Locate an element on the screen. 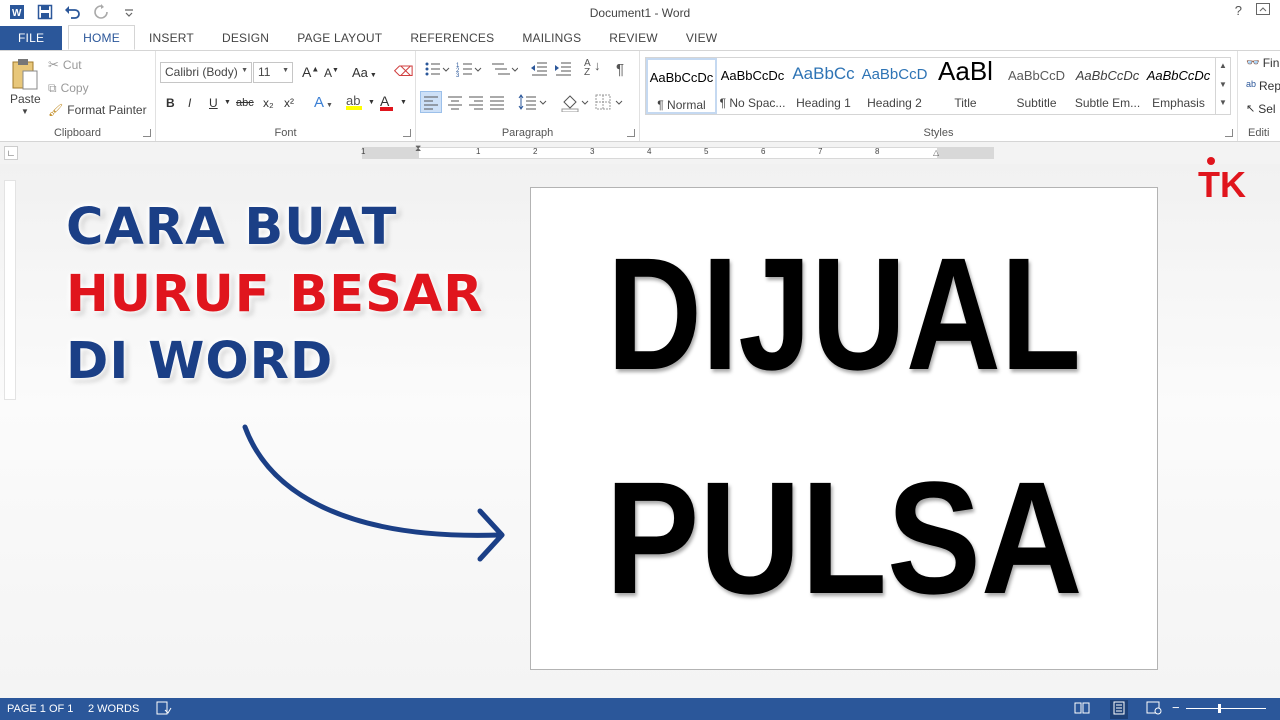 This screenshot has height=720, width=1280. styles-launcher-icon is located at coordinates (1229, 133).